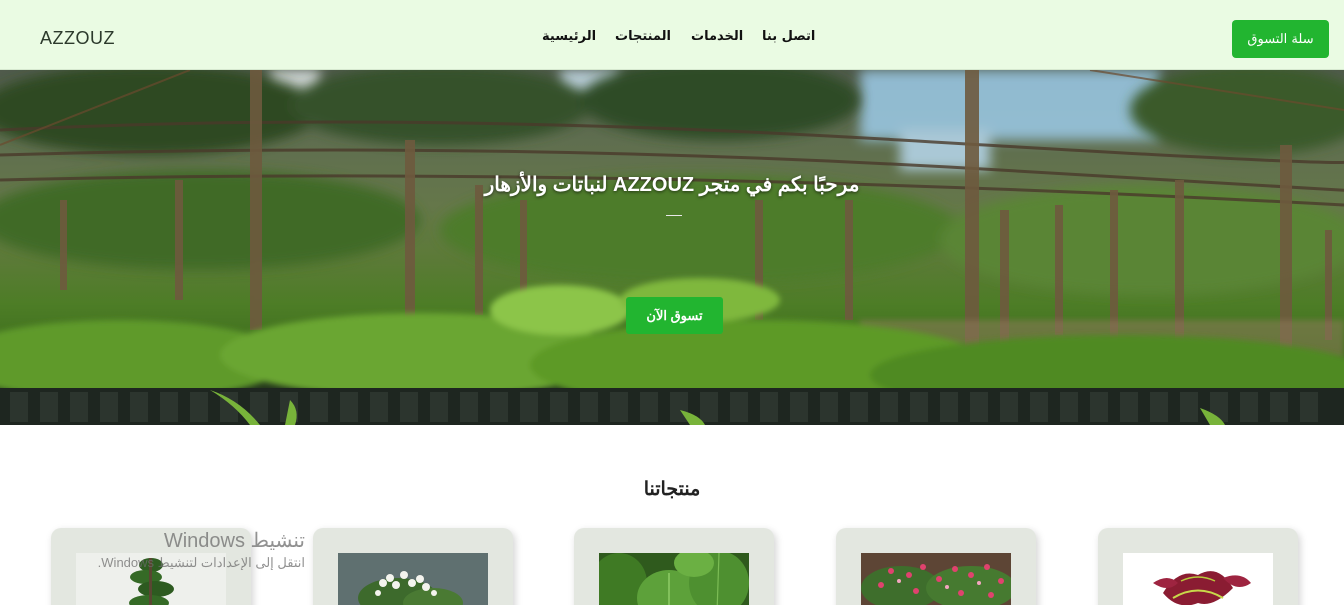 This screenshot has height=605, width=1344. Describe the element at coordinates (1280, 39) in the screenshot. I see `cart-button: سلة التسوق` at that location.